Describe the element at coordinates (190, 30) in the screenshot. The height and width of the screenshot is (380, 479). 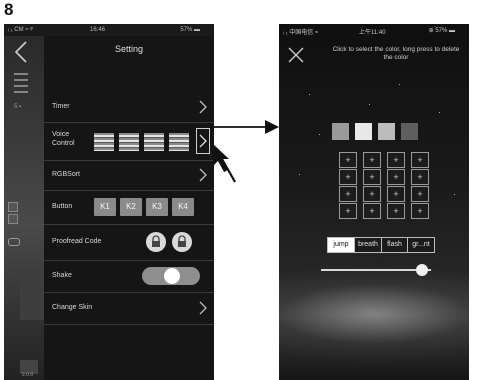
I see `battery-label: 57% ▬` at that location.